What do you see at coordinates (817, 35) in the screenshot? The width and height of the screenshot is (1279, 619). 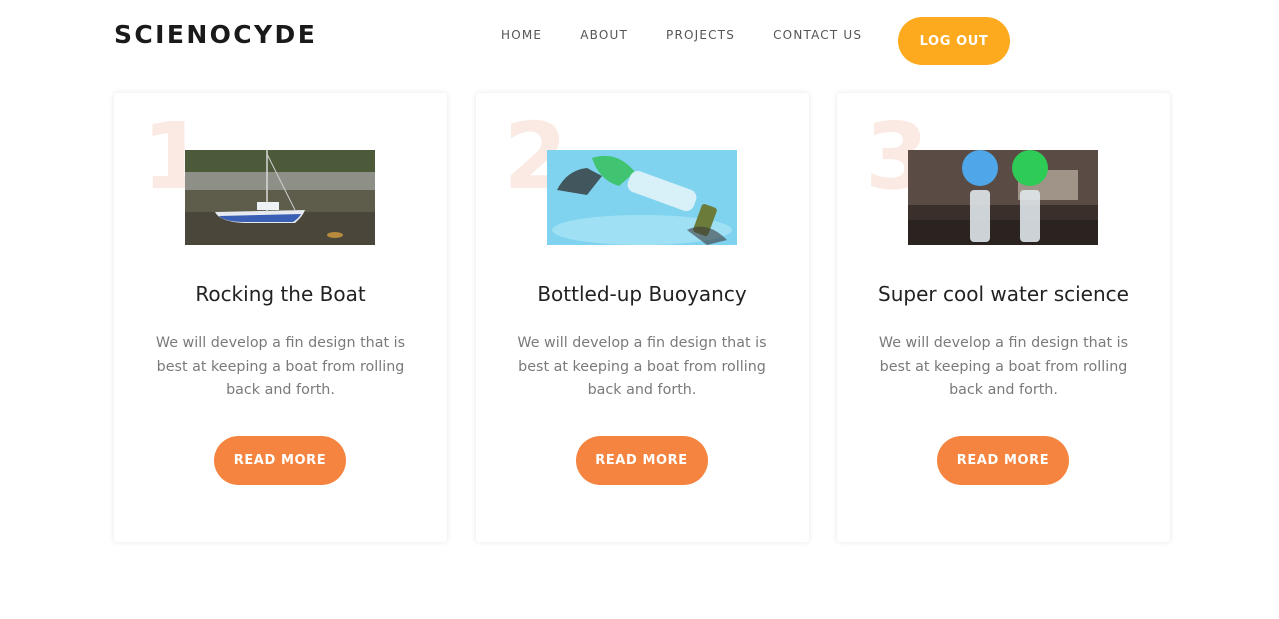 I see `nav-contact-us: CONTACT US` at bounding box center [817, 35].